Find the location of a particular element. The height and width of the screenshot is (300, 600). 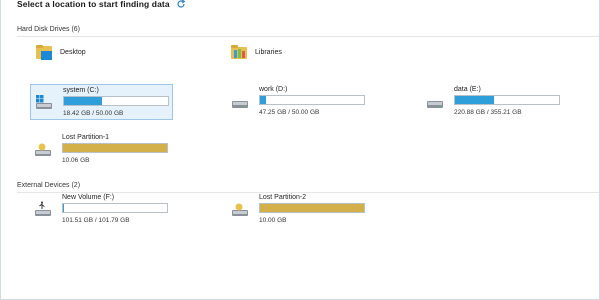

drive-name: data (E:) is located at coordinates (467, 89).